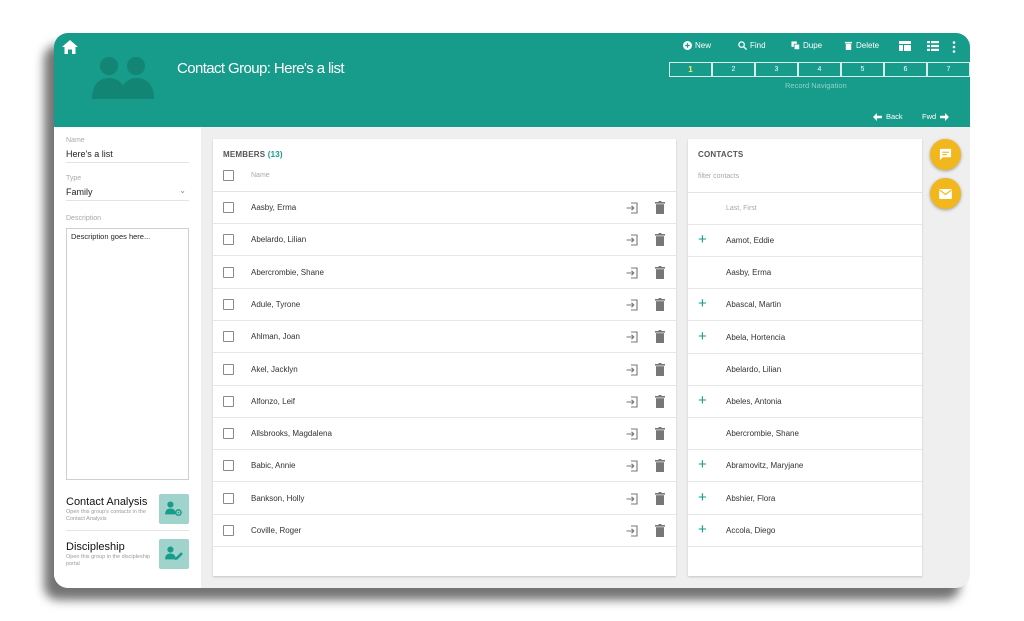 This screenshot has width=1024, height=621. I want to click on contact-analysis-button, so click(174, 509).